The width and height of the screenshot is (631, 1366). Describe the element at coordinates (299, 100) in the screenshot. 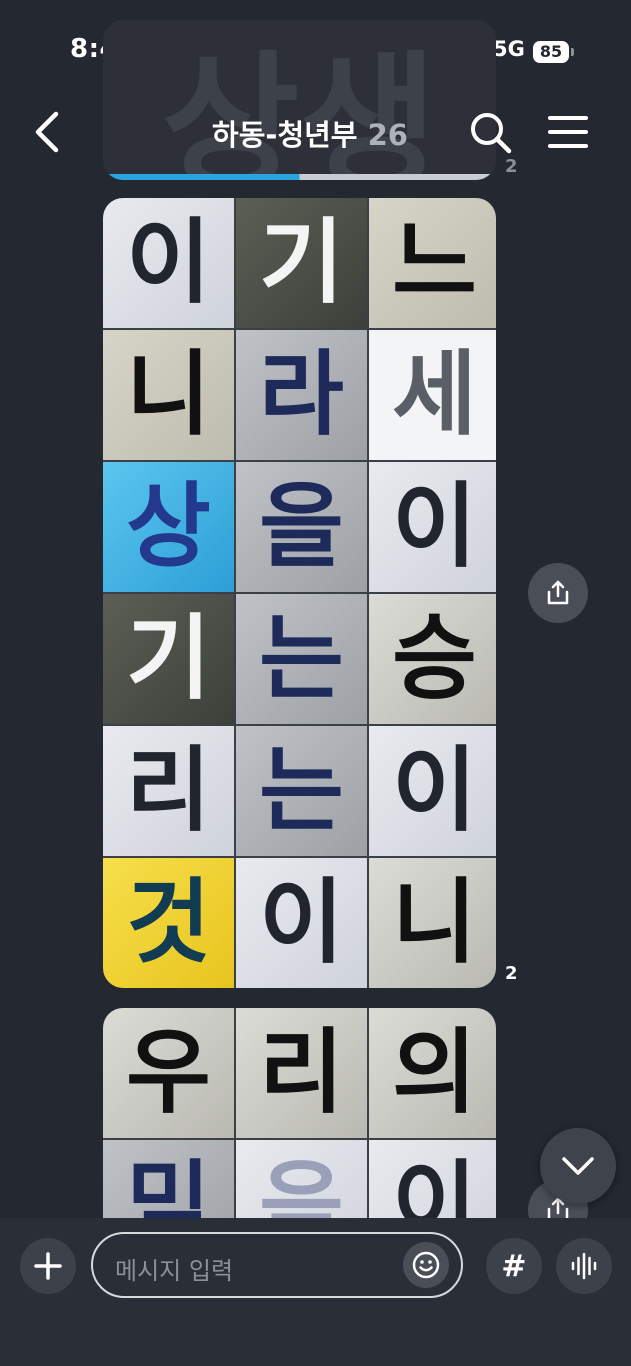

I see `image-message-partial: 상생` at that location.